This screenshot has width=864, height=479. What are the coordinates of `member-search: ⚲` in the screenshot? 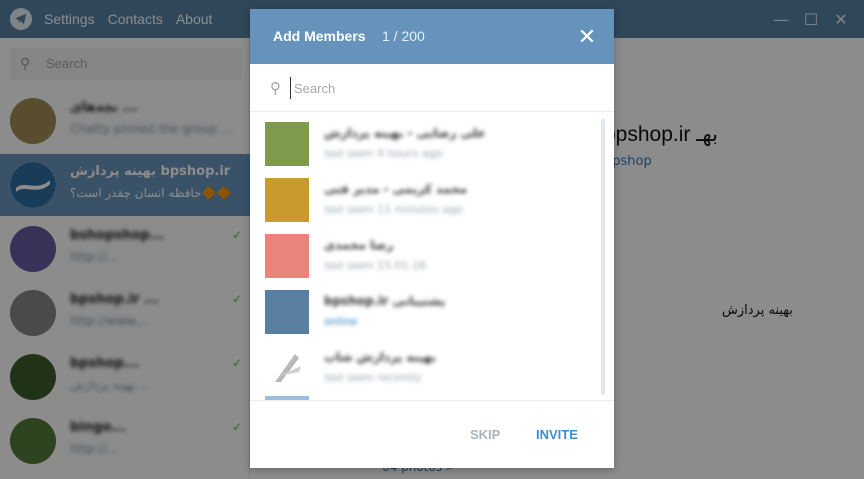 It's located at (432, 88).